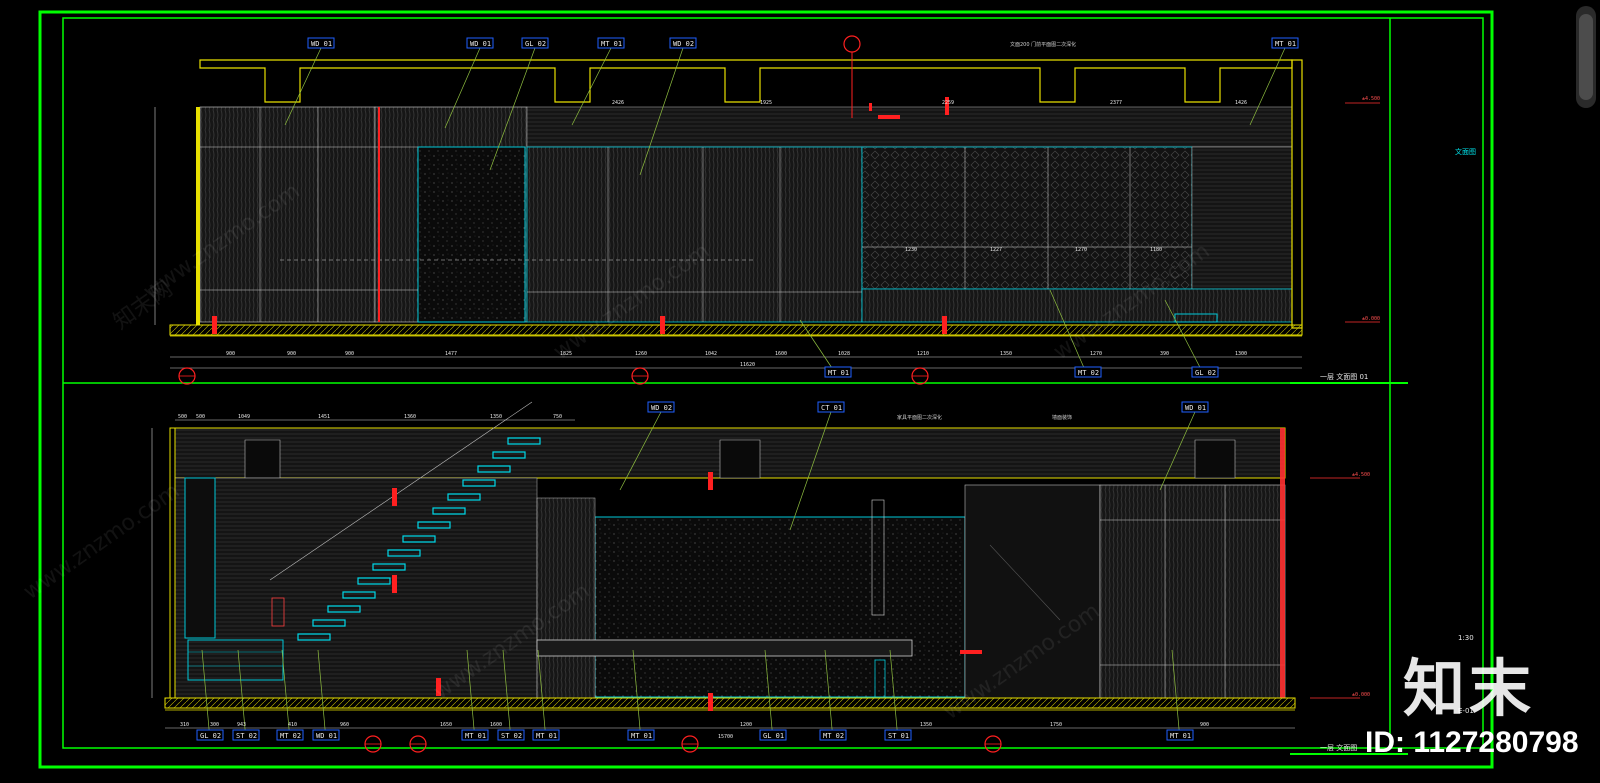  Describe the element at coordinates (641, 354) in the screenshot. I see `dimension-label: 1260` at that location.